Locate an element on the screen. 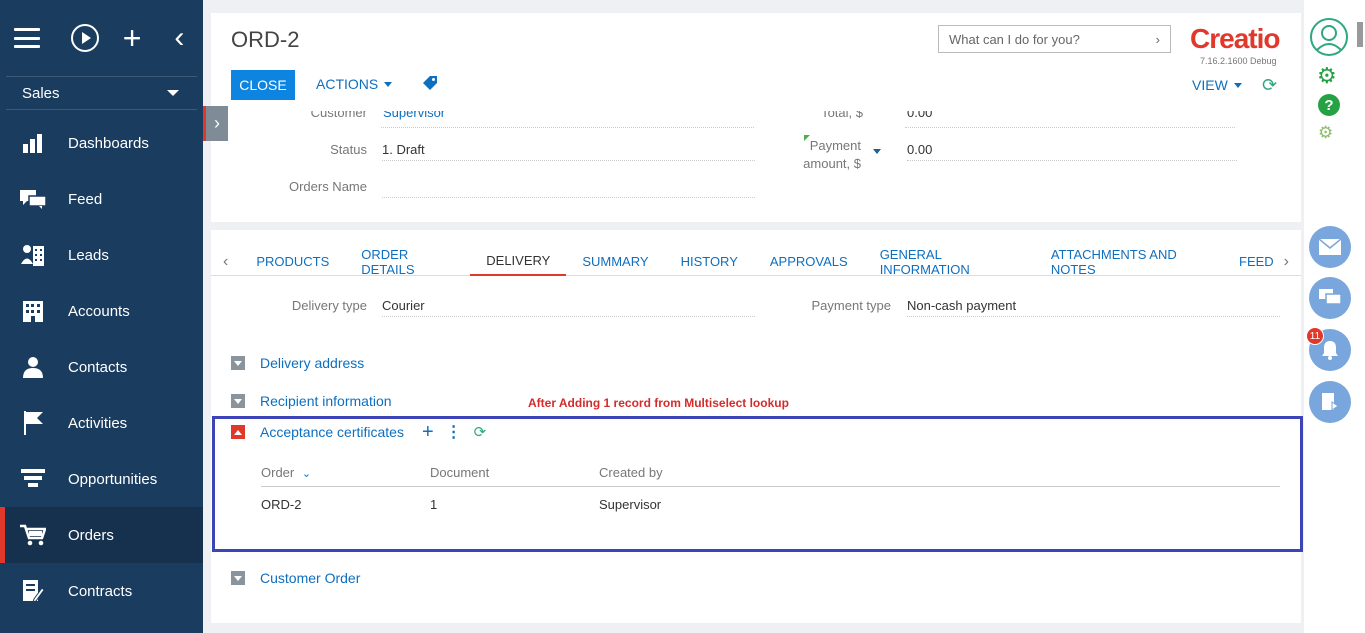  building-icon is located at coordinates (33, 311).